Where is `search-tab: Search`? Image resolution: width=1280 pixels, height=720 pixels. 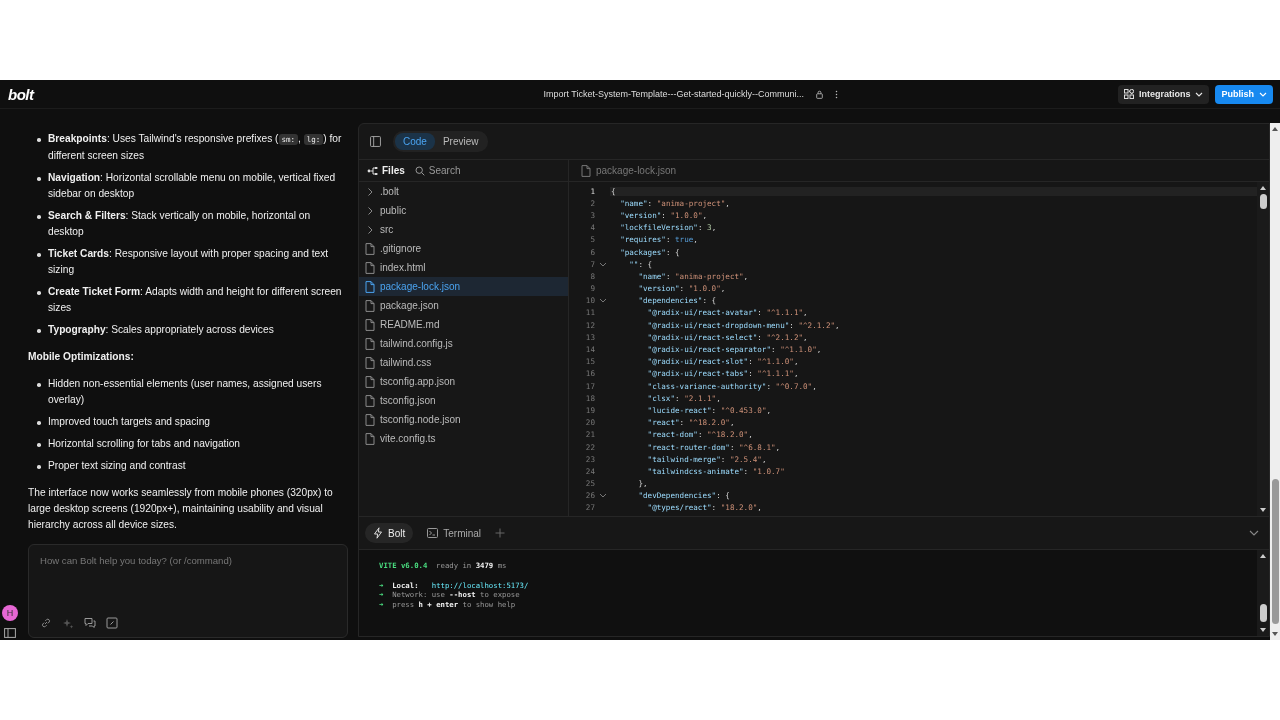
search-tab: Search is located at coordinates (437, 170).